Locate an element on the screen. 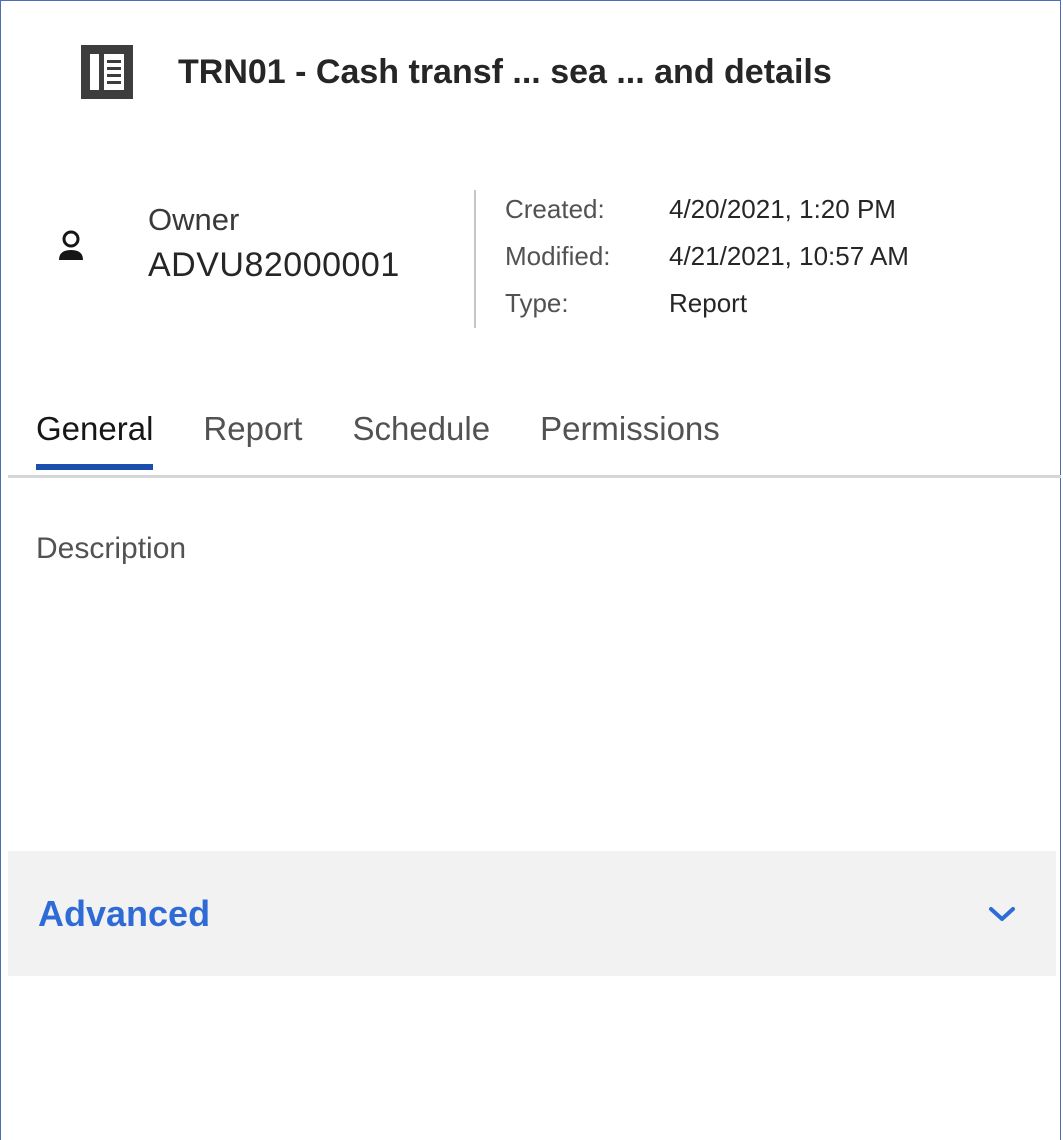  report-icon is located at coordinates (107, 72).